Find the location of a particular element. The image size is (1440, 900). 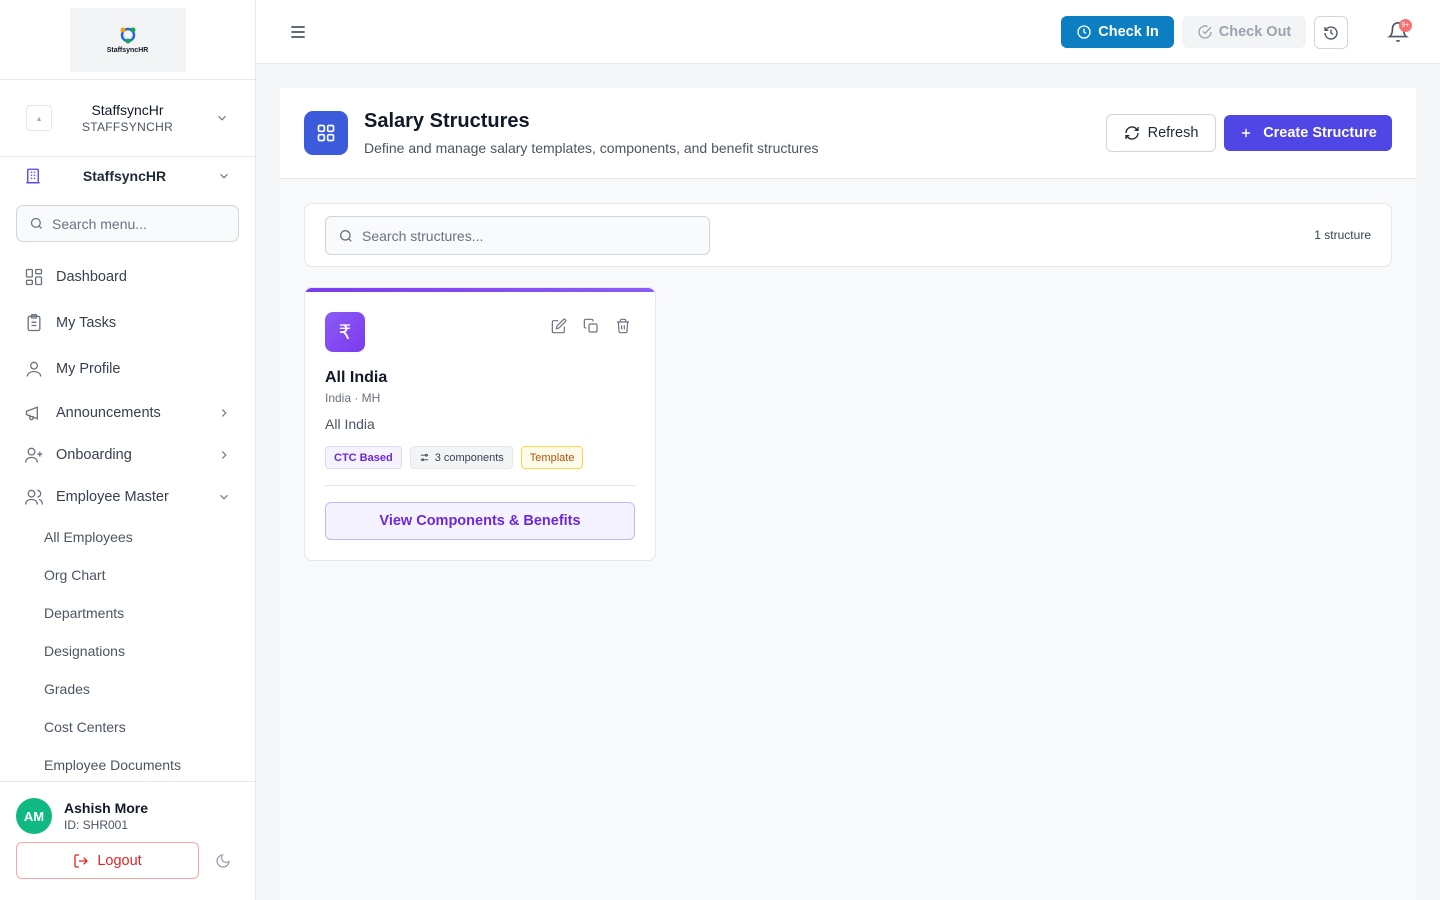

check-out-button: Check Out is located at coordinates (1244, 32).